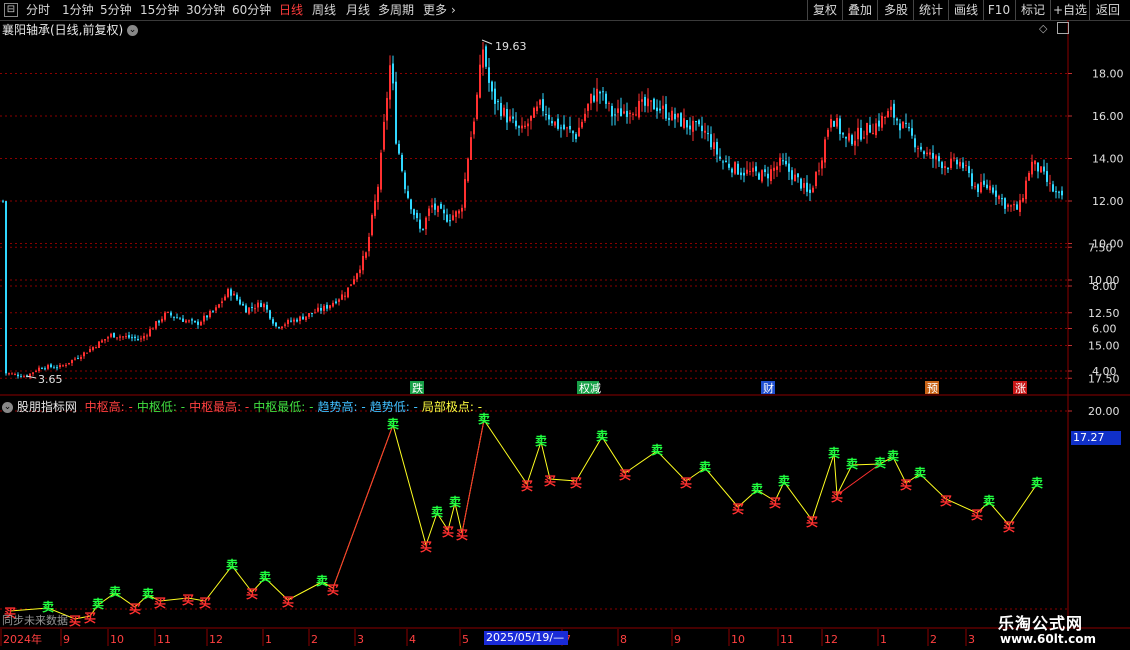  What do you see at coordinates (283, 407) in the screenshot?
I see `legend-item-3: 中枢最低: -` at bounding box center [283, 407].